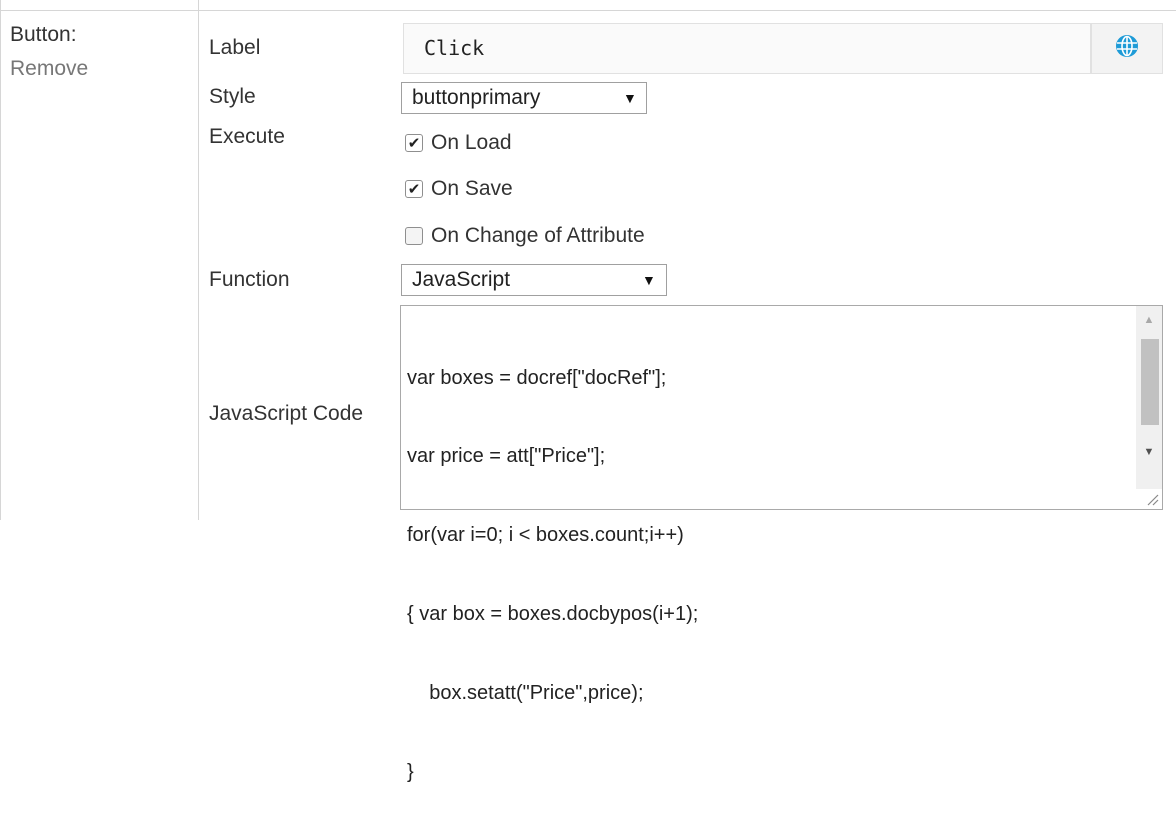  Describe the element at coordinates (414, 236) in the screenshot. I see `on-change-checkbox` at that location.